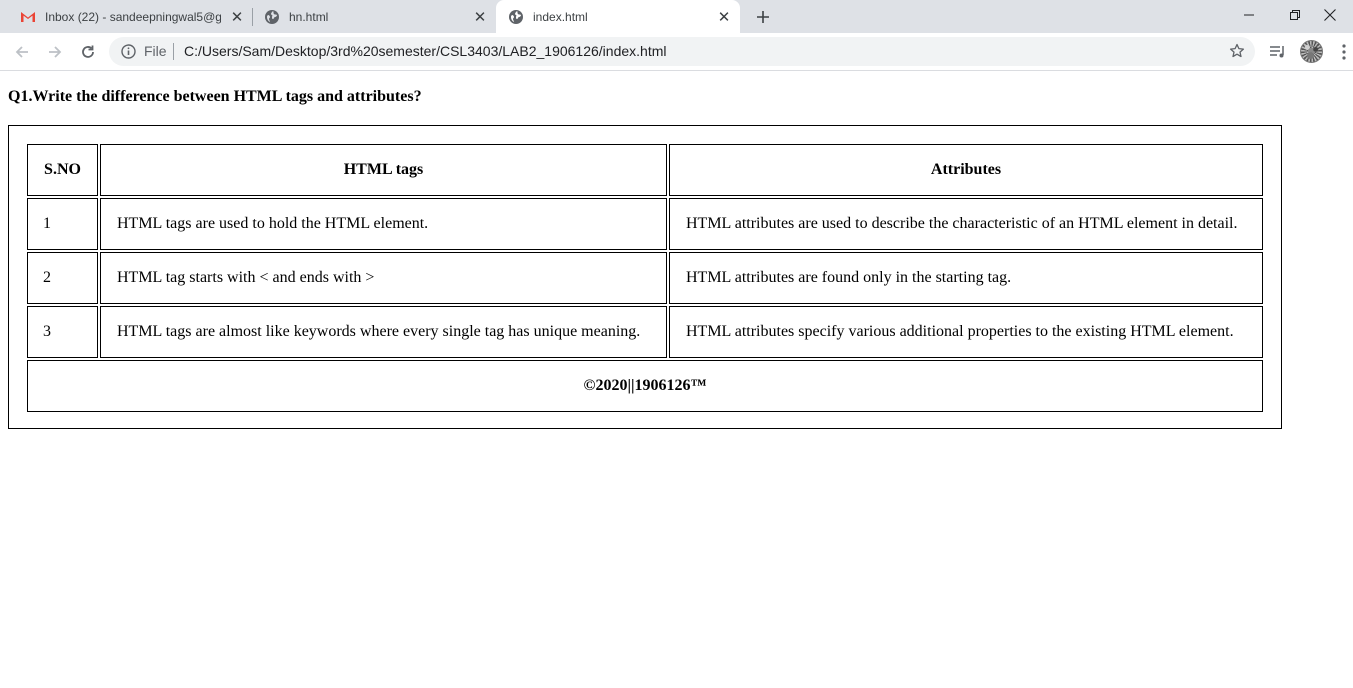 The width and height of the screenshot is (1353, 688). What do you see at coordinates (1237, 51) in the screenshot?
I see `star-icon` at bounding box center [1237, 51].